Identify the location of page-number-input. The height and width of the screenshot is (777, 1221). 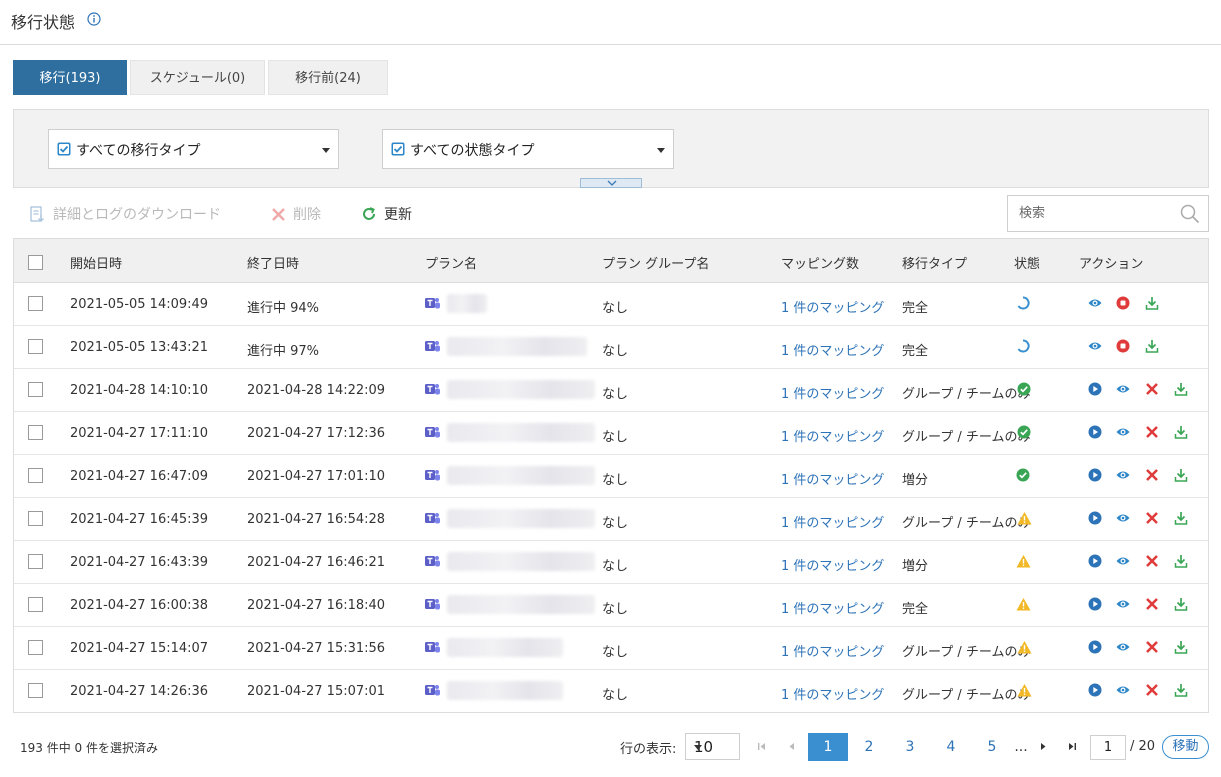
(1108, 747).